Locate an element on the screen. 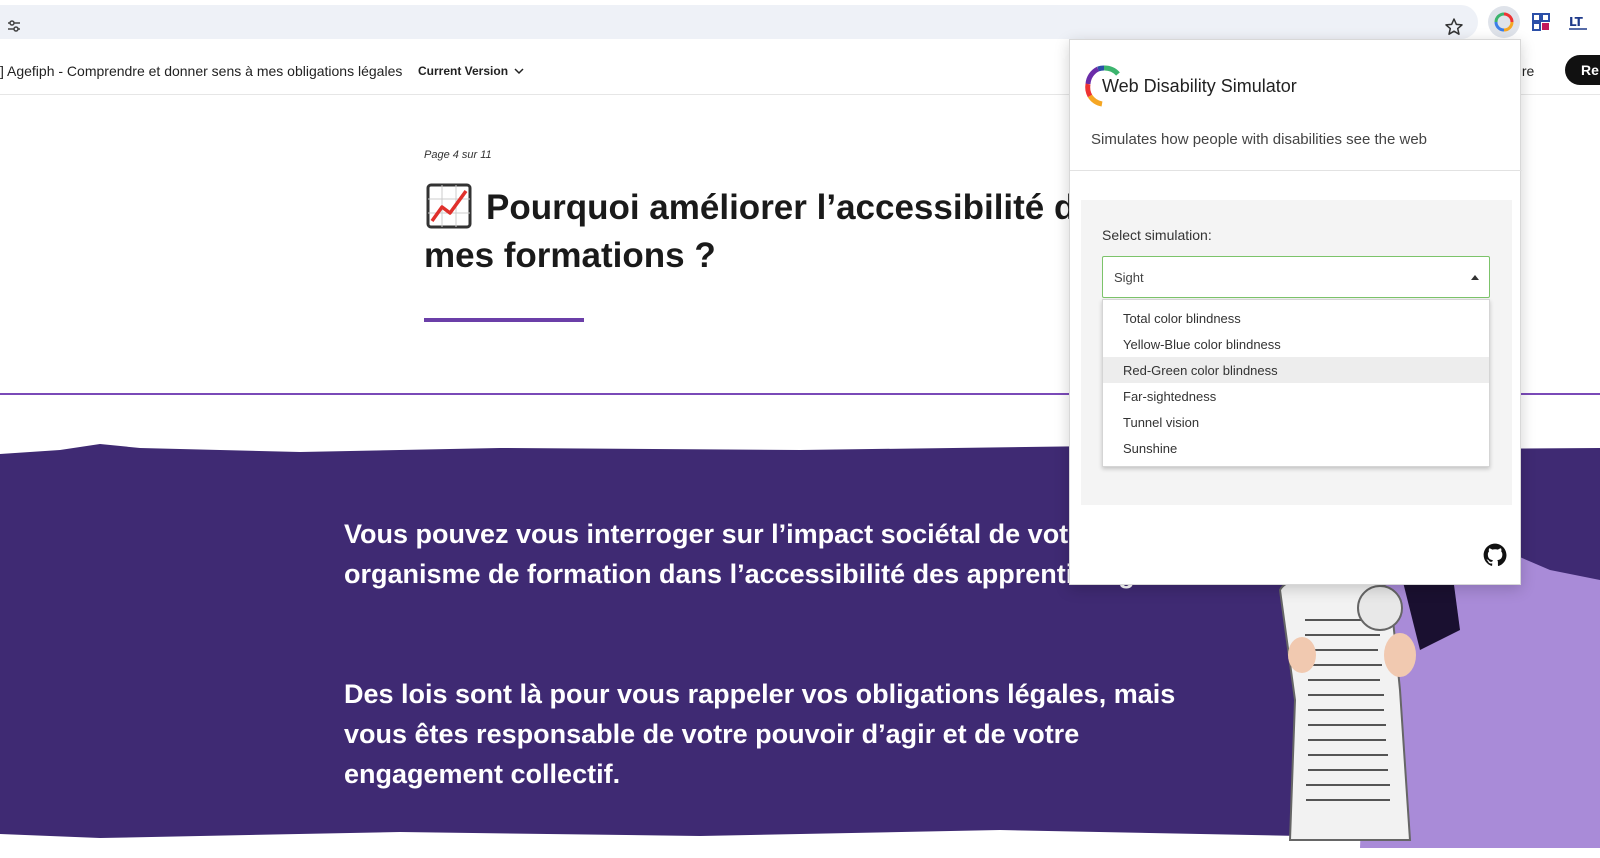 This screenshot has height=858, width=1600. option-yellow-blue-color-blindness: Yellow-Blue color blindness is located at coordinates (1296, 344).